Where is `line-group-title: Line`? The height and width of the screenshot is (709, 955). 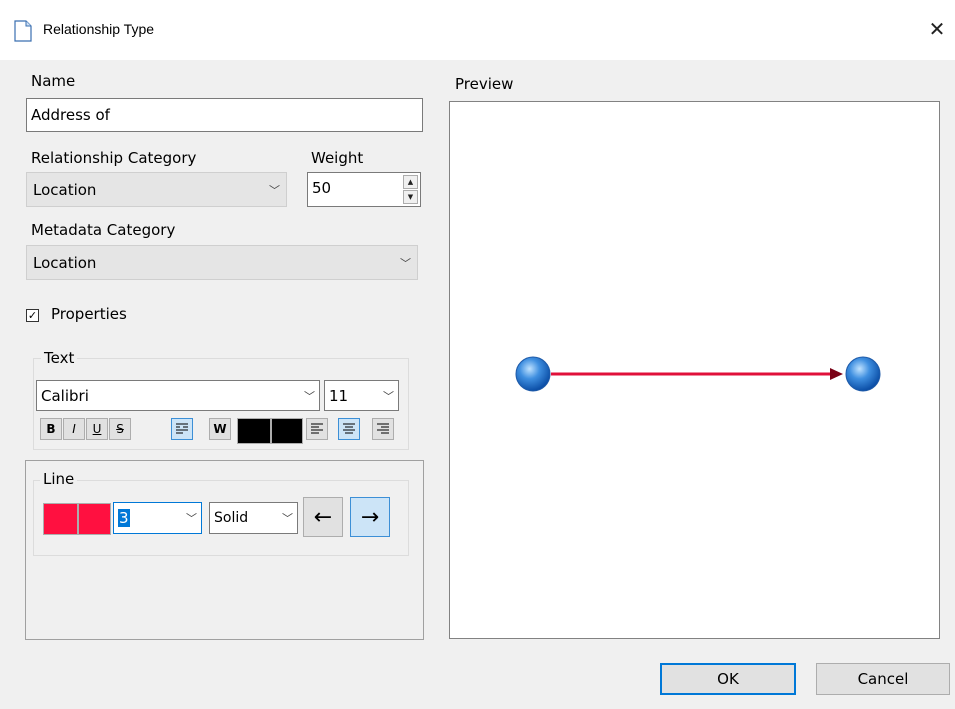 line-group-title: Line is located at coordinates (59, 479).